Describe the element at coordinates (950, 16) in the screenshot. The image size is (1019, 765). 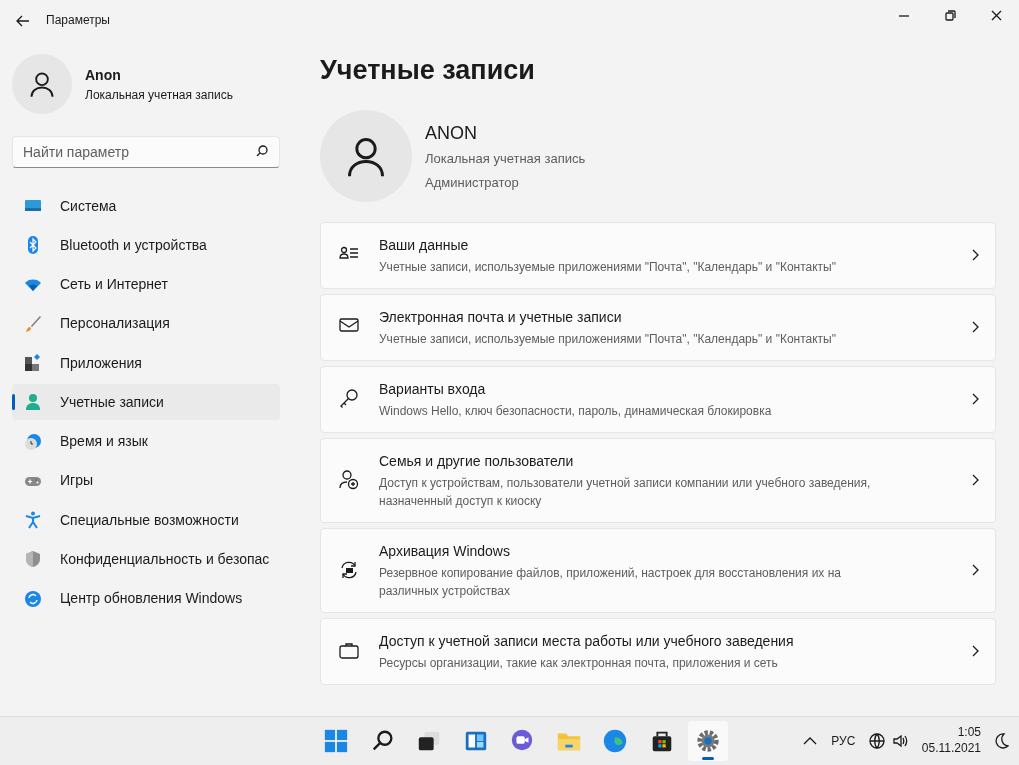
I see `restore-icon` at that location.